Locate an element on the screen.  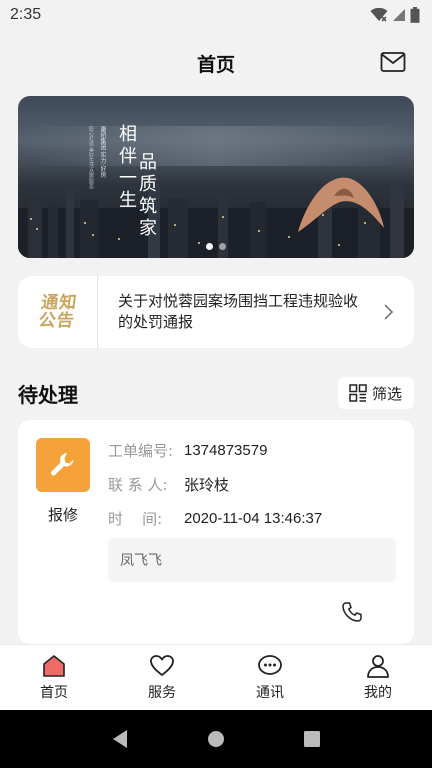
home-icon is located at coordinates (54, 666).